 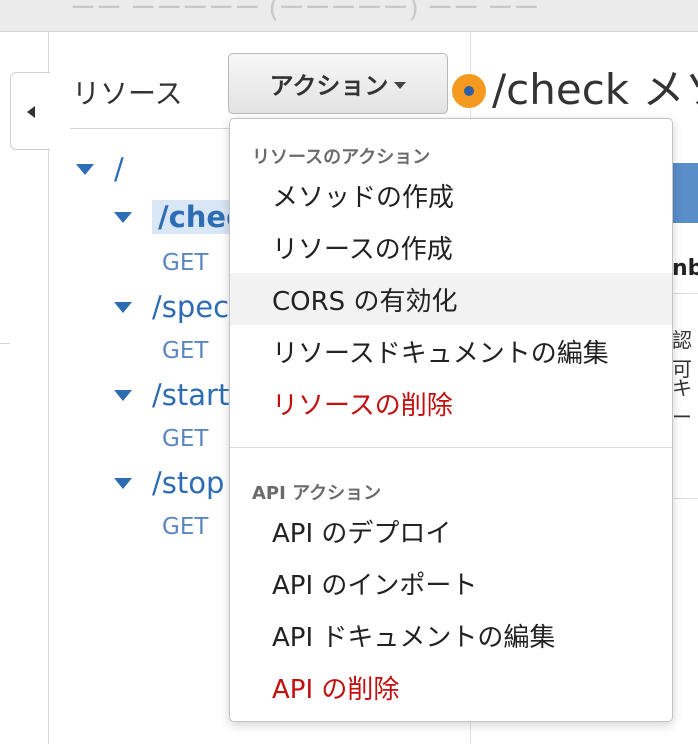 I want to click on triangle-left-icon, so click(x=31, y=112).